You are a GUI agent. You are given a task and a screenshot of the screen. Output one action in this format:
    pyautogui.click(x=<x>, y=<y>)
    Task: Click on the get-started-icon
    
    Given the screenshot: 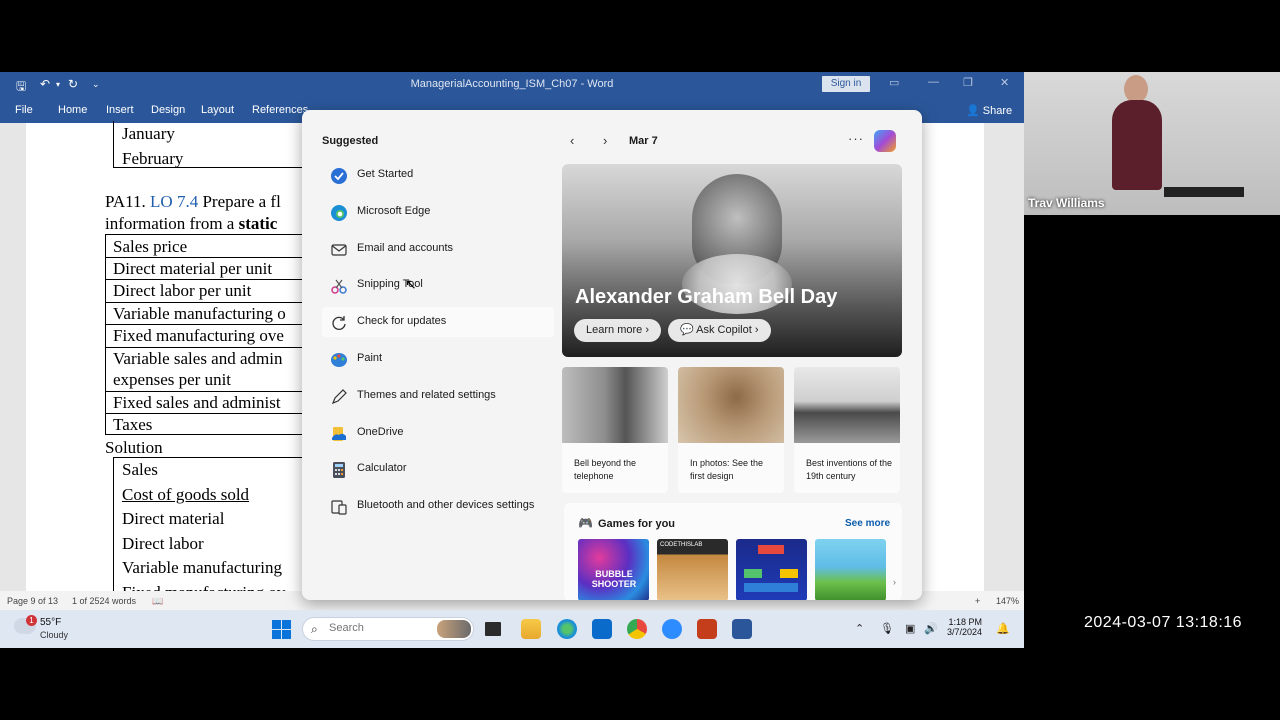 What is the action you would take?
    pyautogui.click(x=339, y=176)
    